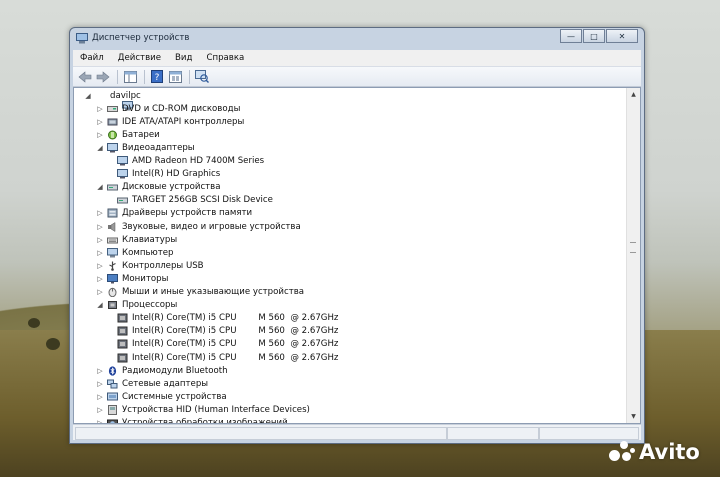  Describe the element at coordinates (190, 161) in the screenshot. I see `tree-device: AMD Radeon HD 7400M Series` at that location.